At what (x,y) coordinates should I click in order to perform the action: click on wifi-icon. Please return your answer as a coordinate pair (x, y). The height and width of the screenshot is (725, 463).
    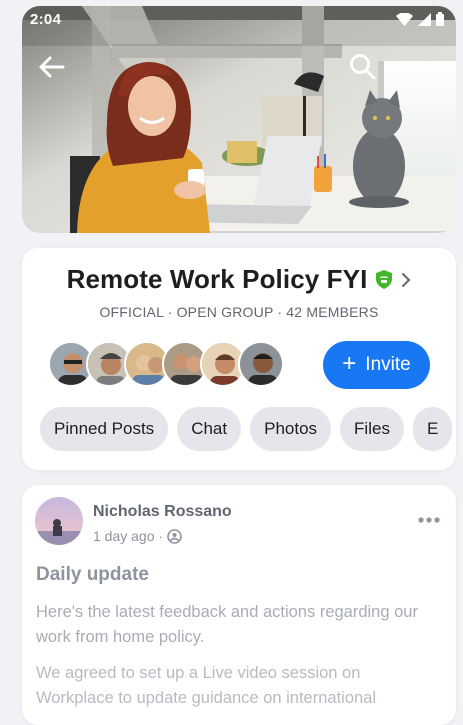
    Looking at the image, I should click on (404, 19).